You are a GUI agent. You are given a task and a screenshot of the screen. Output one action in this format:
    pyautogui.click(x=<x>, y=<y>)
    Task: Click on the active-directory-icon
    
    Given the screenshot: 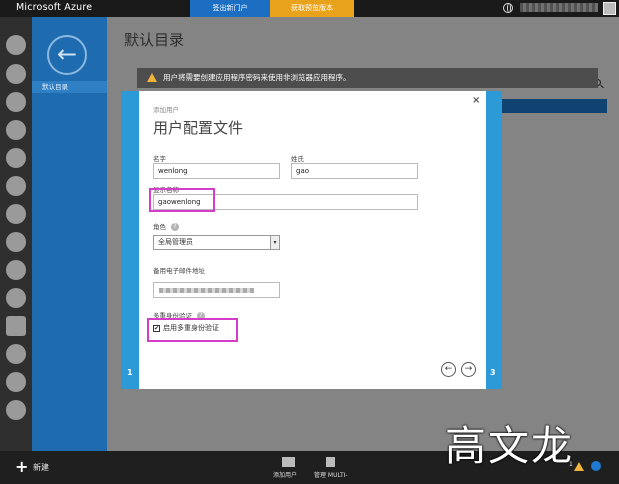 What is the action you would take?
    pyautogui.click(x=16, y=354)
    